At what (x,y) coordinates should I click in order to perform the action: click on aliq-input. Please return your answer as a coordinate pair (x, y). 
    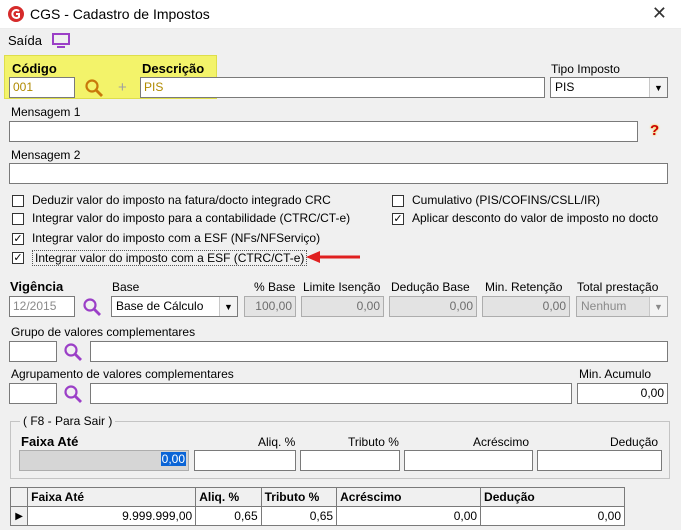
    Looking at the image, I should click on (245, 460).